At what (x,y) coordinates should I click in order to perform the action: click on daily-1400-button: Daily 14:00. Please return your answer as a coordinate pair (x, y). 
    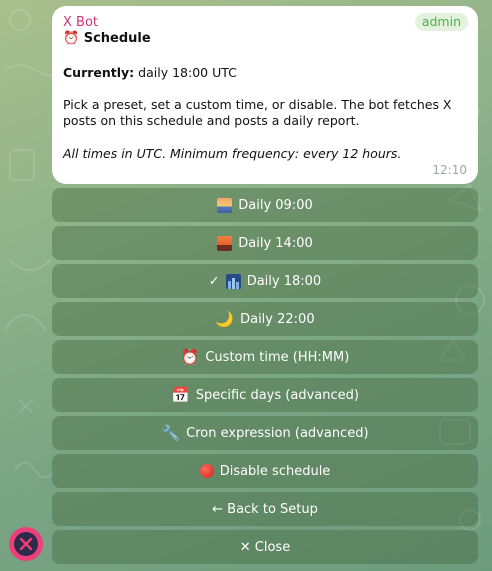
    Looking at the image, I should click on (265, 243).